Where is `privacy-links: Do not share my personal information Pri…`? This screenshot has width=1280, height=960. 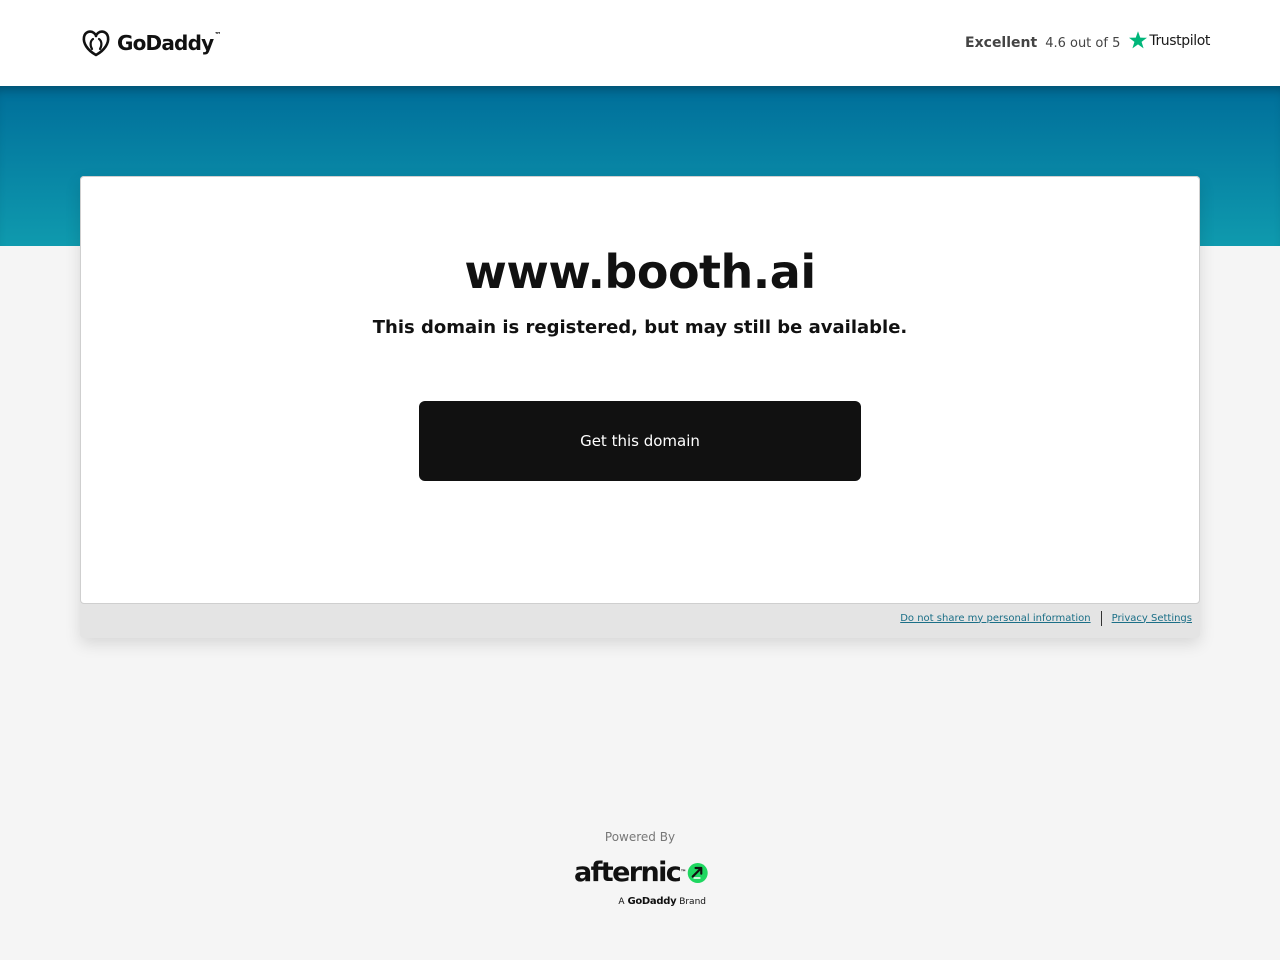
privacy-links: Do not share my personal information Pri… is located at coordinates (1046, 618).